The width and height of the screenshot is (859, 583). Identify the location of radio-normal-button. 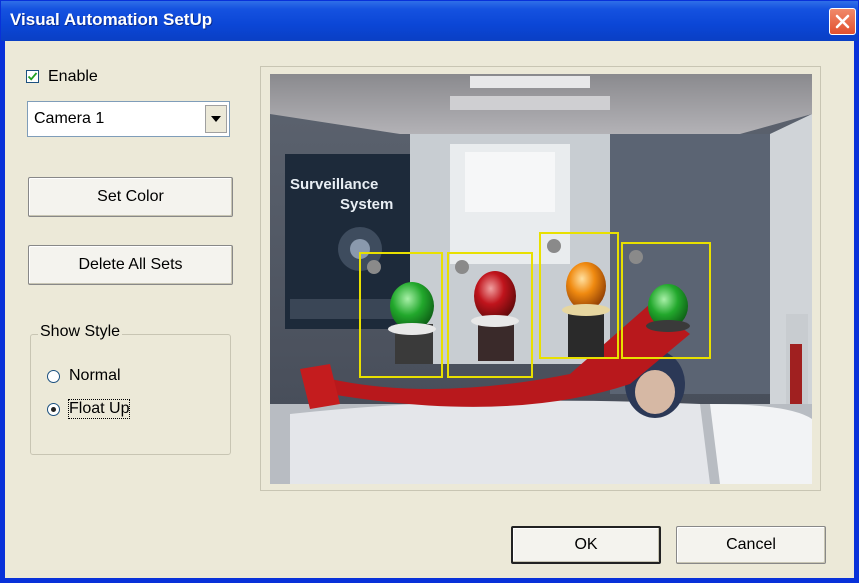
(53, 376).